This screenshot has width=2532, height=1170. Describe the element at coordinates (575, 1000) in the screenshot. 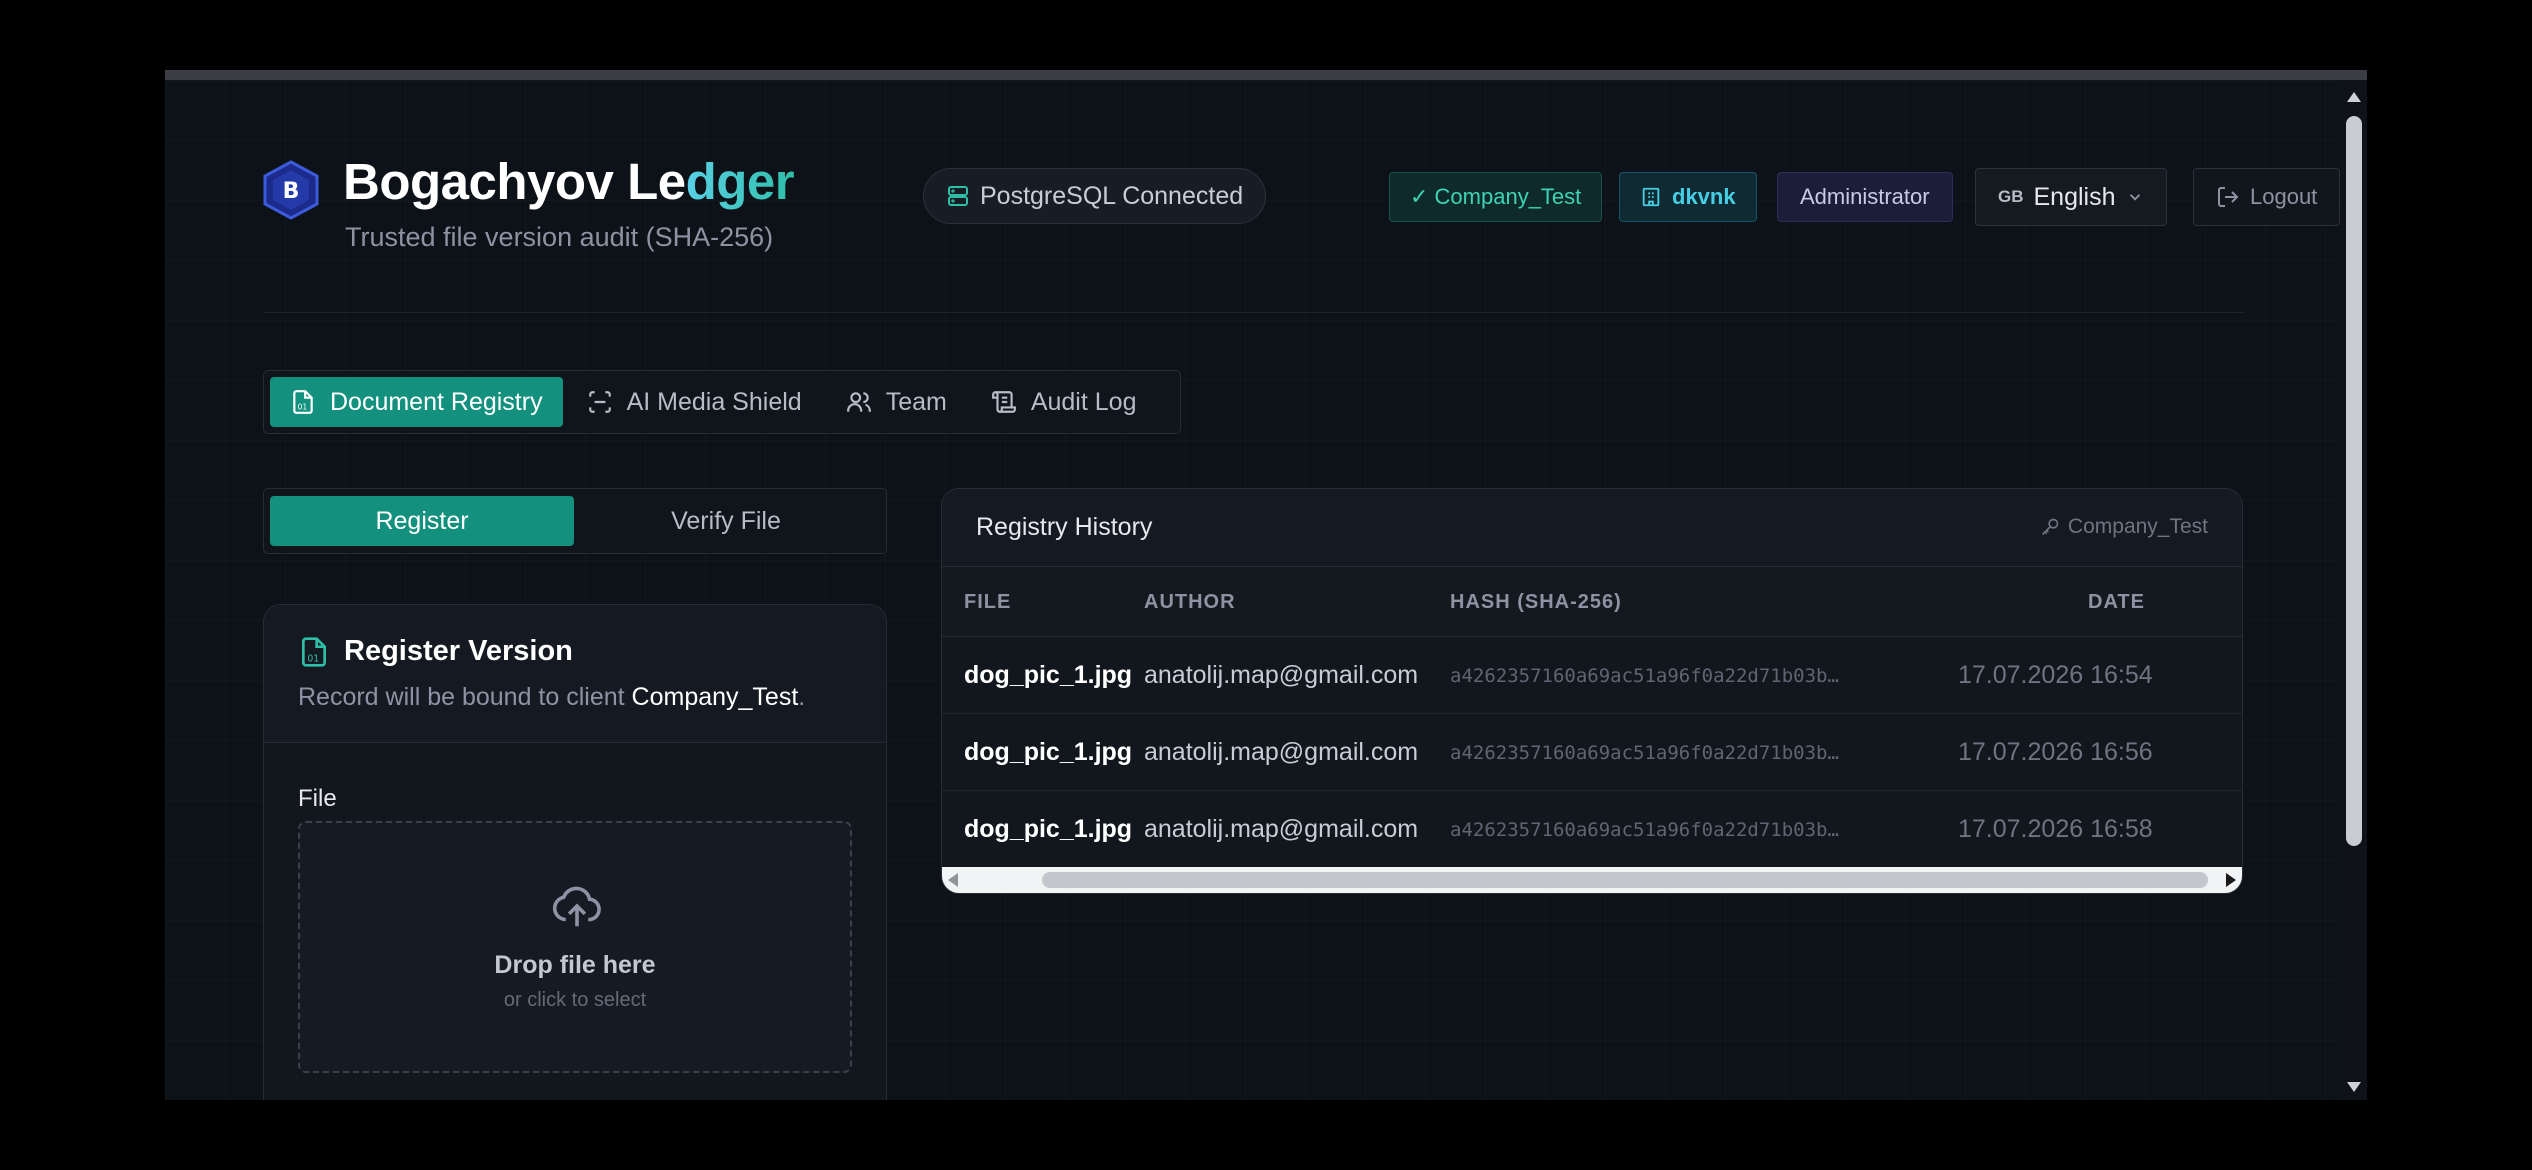

I see `dropzone-subtitle: or click to select` at that location.